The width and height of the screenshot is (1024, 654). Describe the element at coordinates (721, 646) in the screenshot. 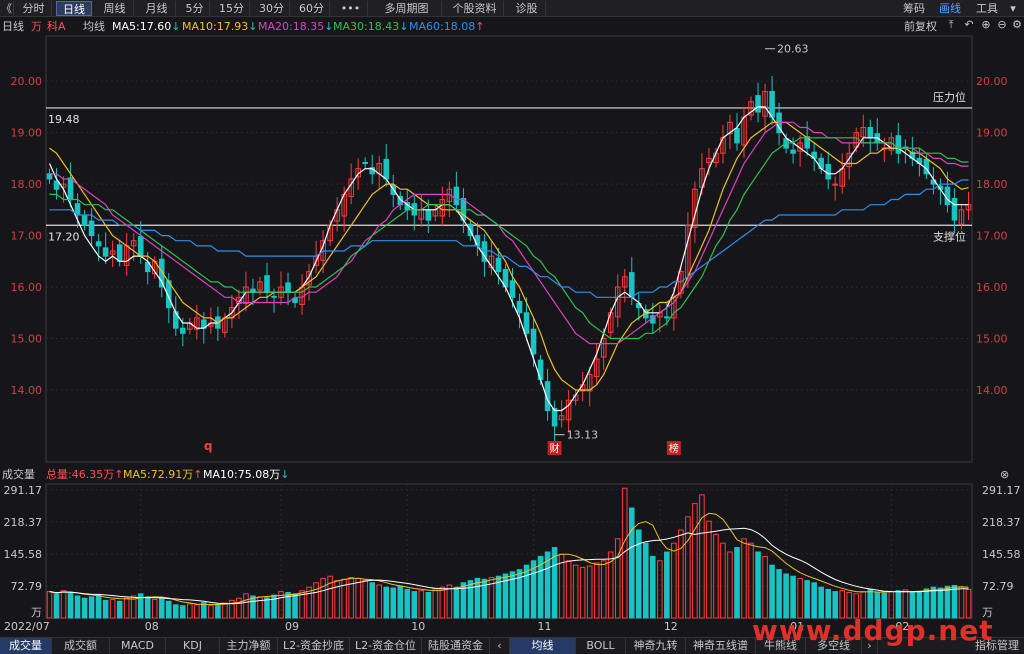

I see `tab-five-lines: 神奇五线谱` at that location.